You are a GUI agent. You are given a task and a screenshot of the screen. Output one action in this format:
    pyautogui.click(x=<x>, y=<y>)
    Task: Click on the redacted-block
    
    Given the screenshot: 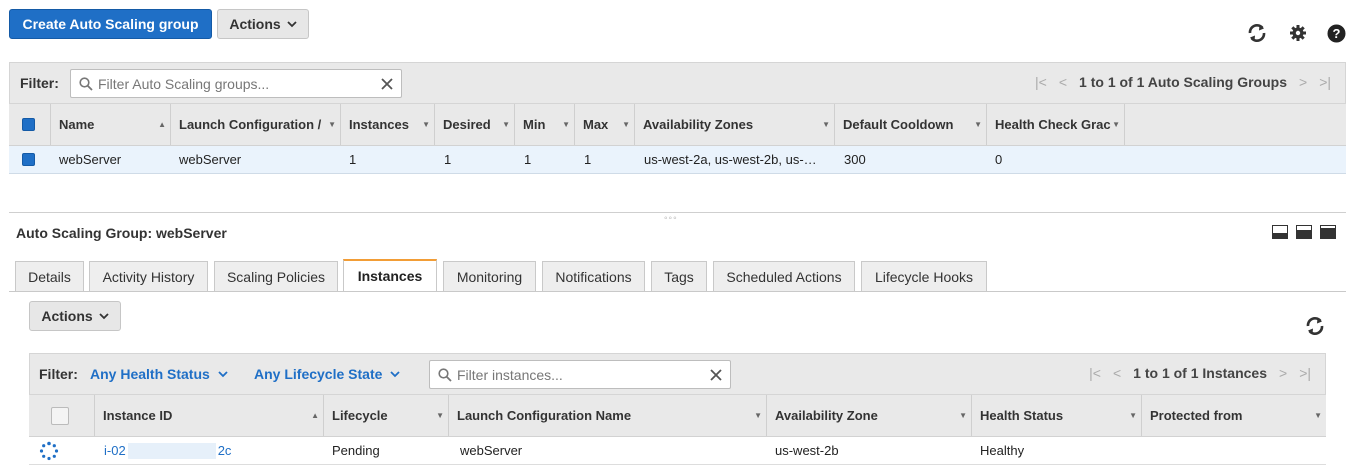 What is the action you would take?
    pyautogui.click(x=171, y=450)
    